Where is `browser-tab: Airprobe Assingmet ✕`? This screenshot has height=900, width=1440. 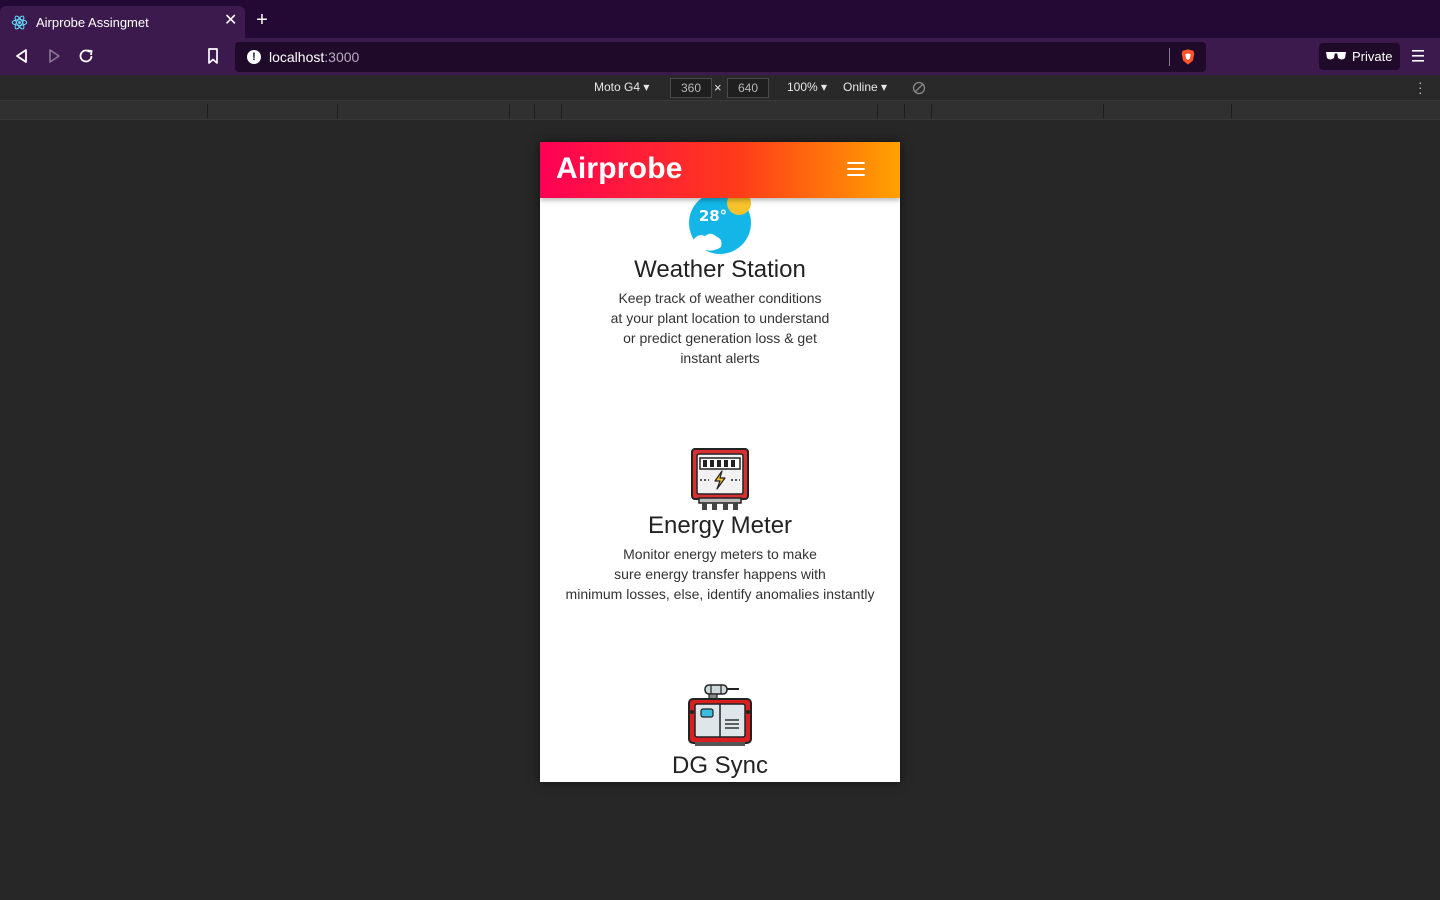
browser-tab: Airprobe Assingmet ✕ is located at coordinates (122, 22).